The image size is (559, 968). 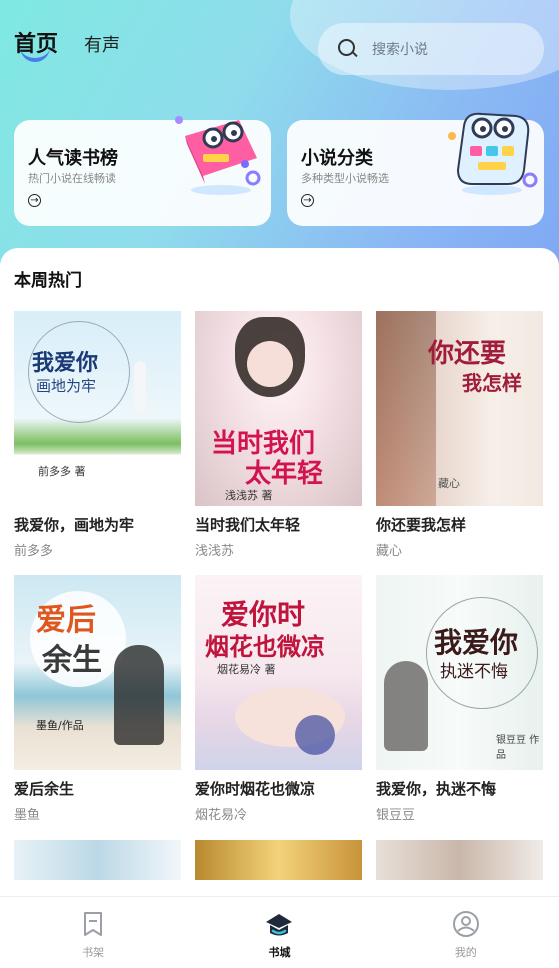 What do you see at coordinates (218, 155) in the screenshot?
I see `book-mascot-icon` at bounding box center [218, 155].